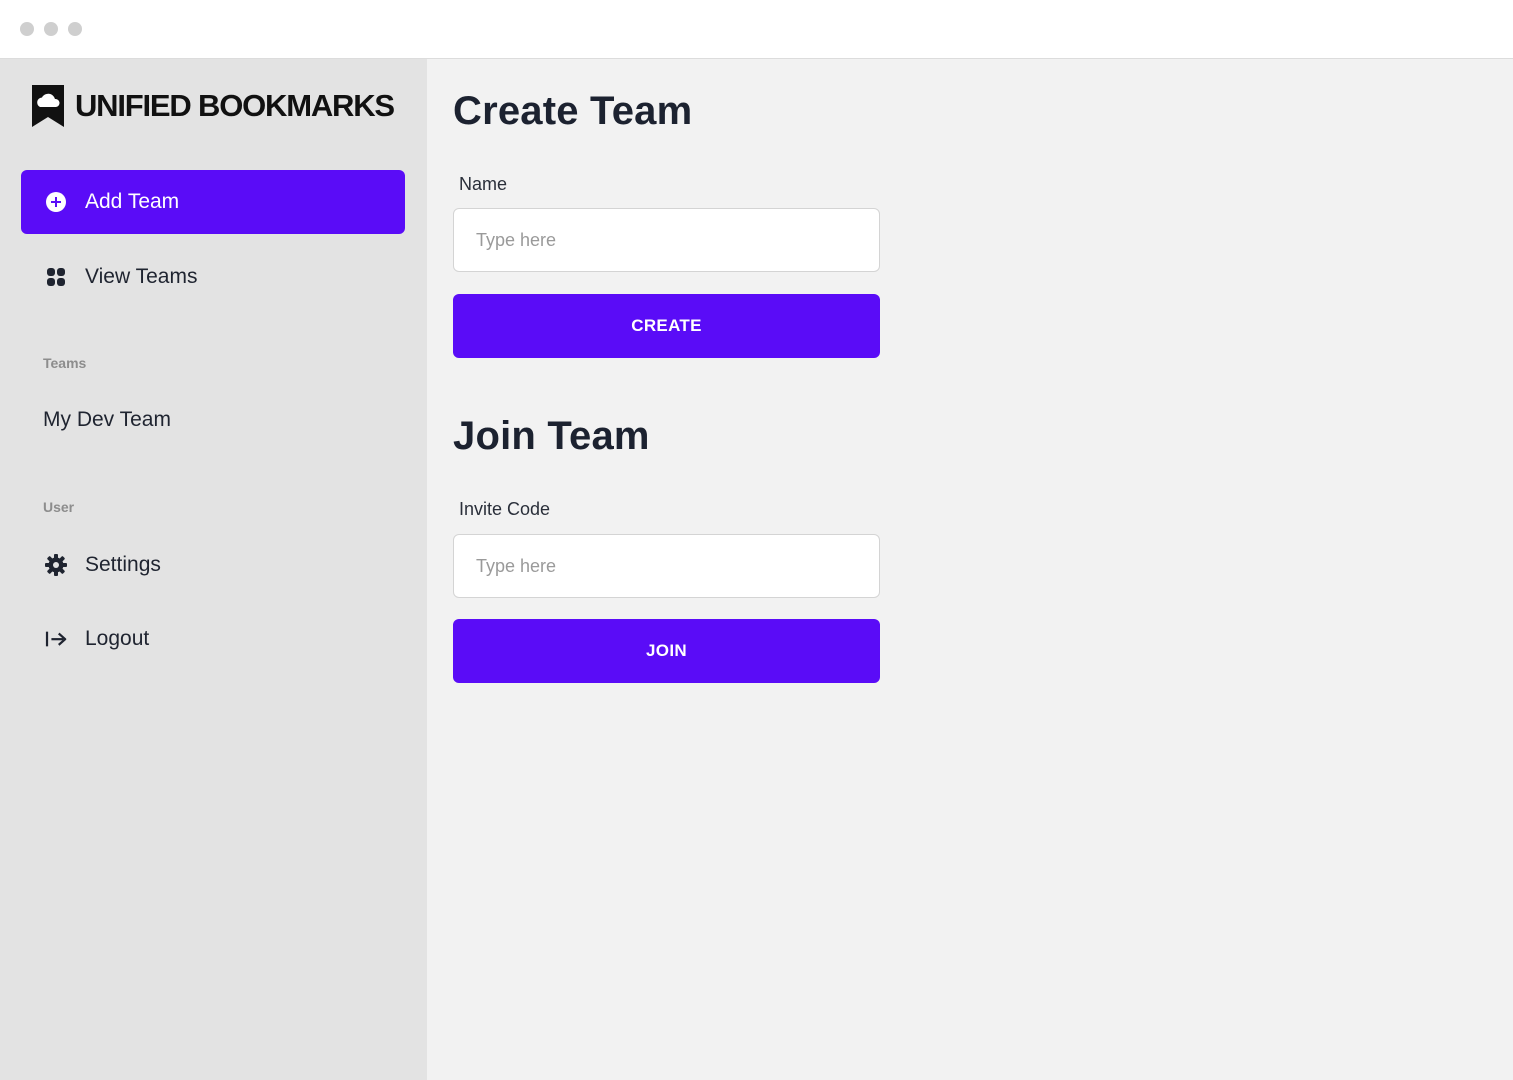  I want to click on join-team-title: Join Team, so click(551, 436).